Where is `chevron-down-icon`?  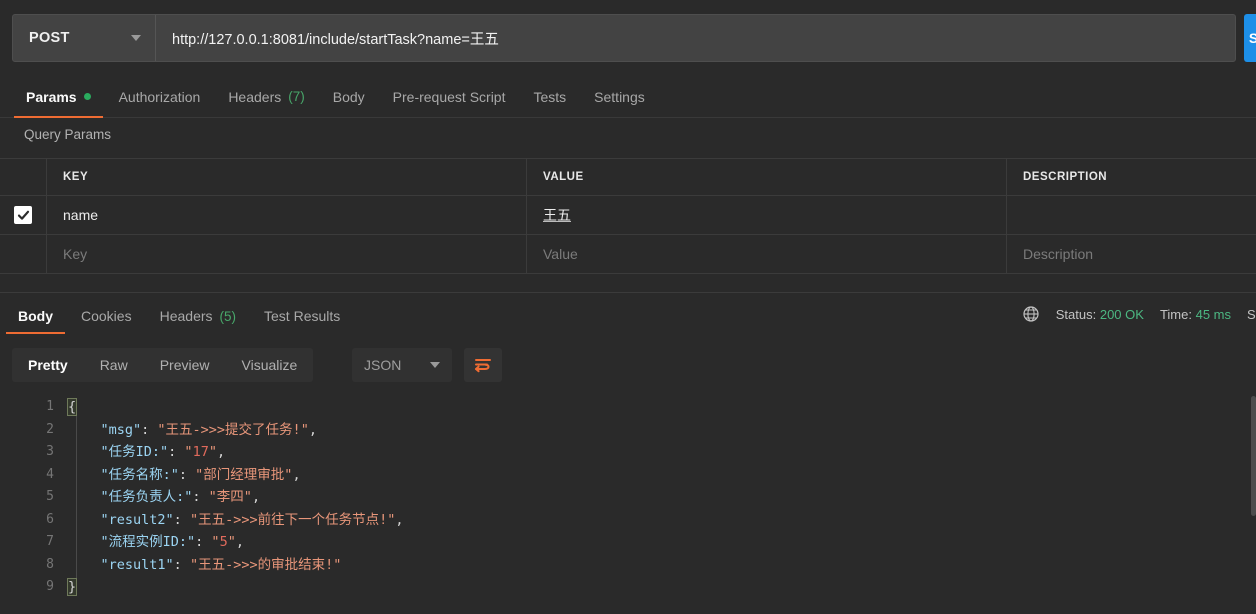 chevron-down-icon is located at coordinates (435, 365).